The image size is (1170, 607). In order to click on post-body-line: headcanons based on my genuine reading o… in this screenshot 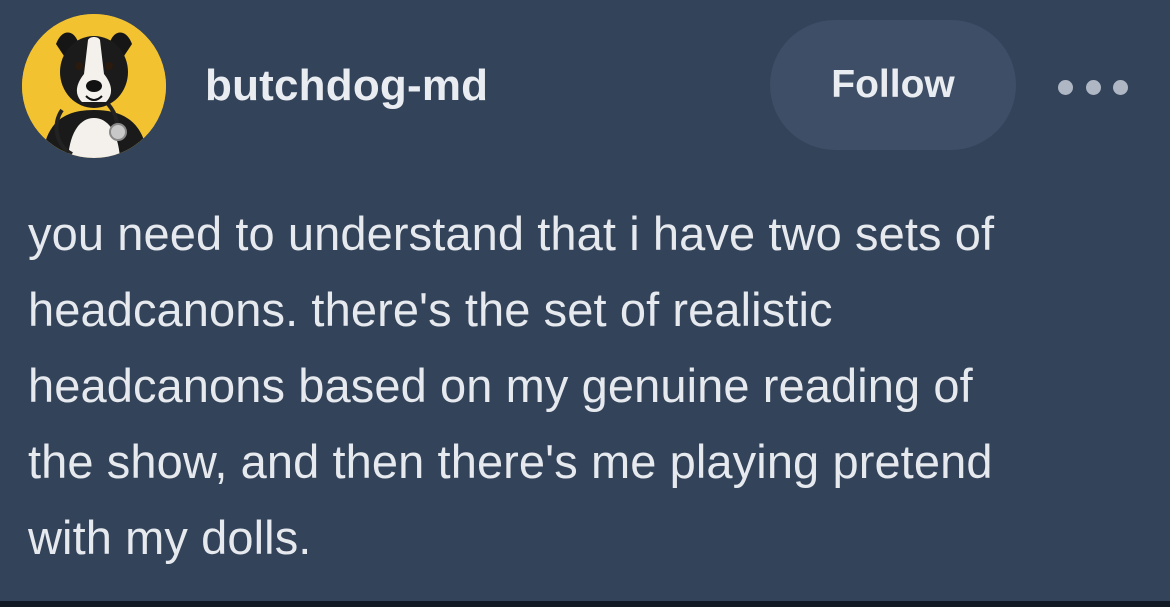, I will do `click(500, 385)`.